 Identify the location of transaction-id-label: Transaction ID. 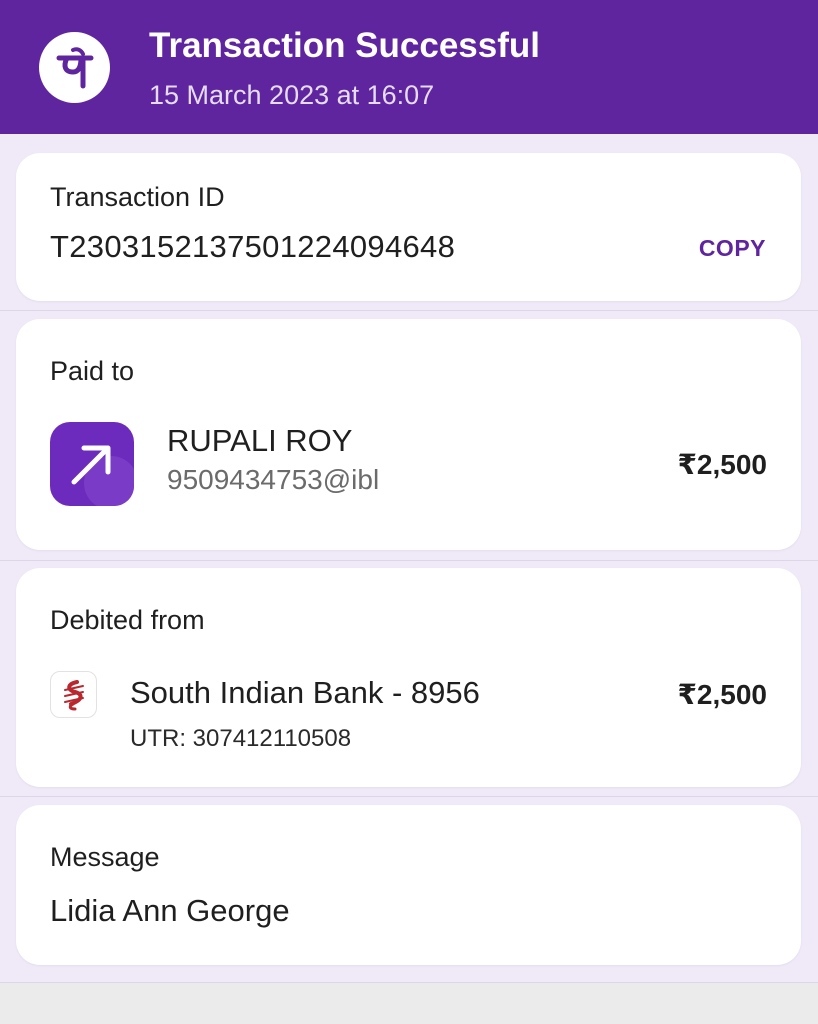
(137, 197).